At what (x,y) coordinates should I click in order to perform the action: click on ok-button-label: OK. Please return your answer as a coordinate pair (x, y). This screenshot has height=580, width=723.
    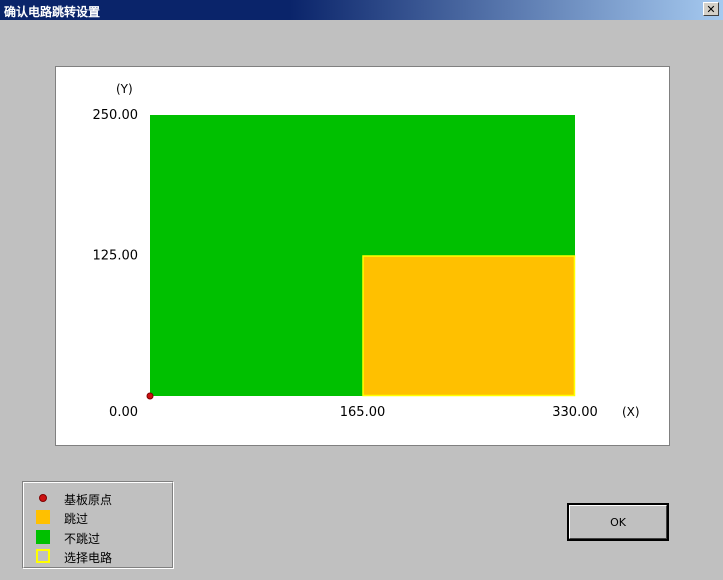
    Looking at the image, I should click on (618, 522).